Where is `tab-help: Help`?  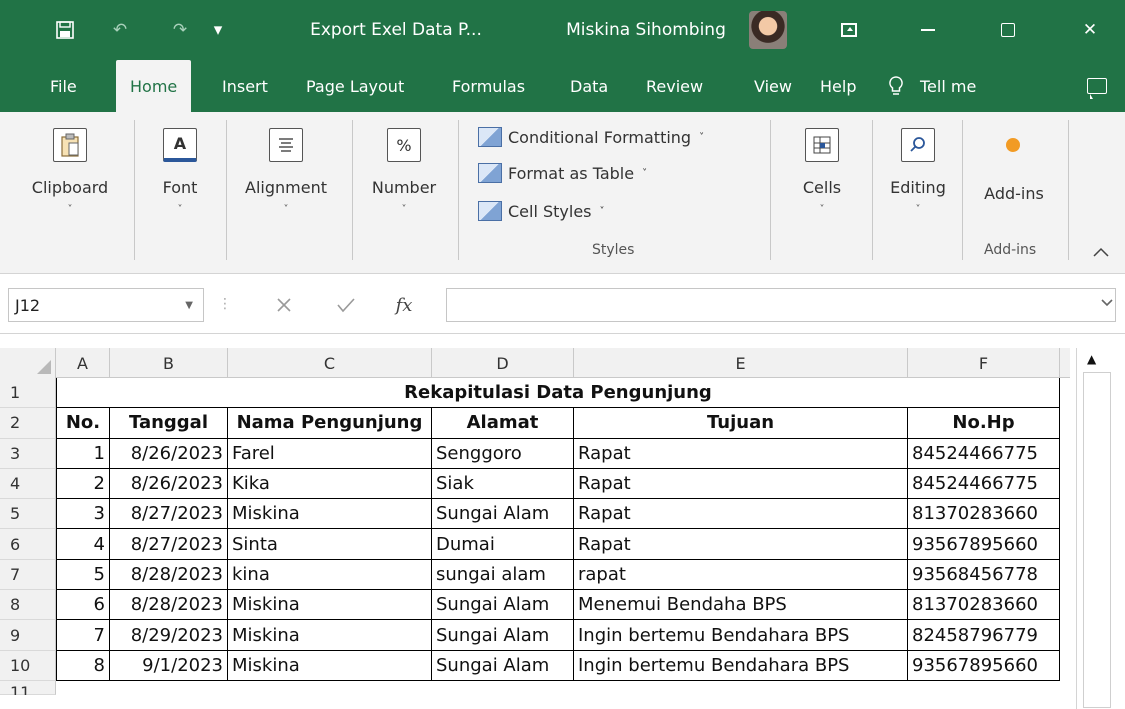 tab-help: Help is located at coordinates (838, 86).